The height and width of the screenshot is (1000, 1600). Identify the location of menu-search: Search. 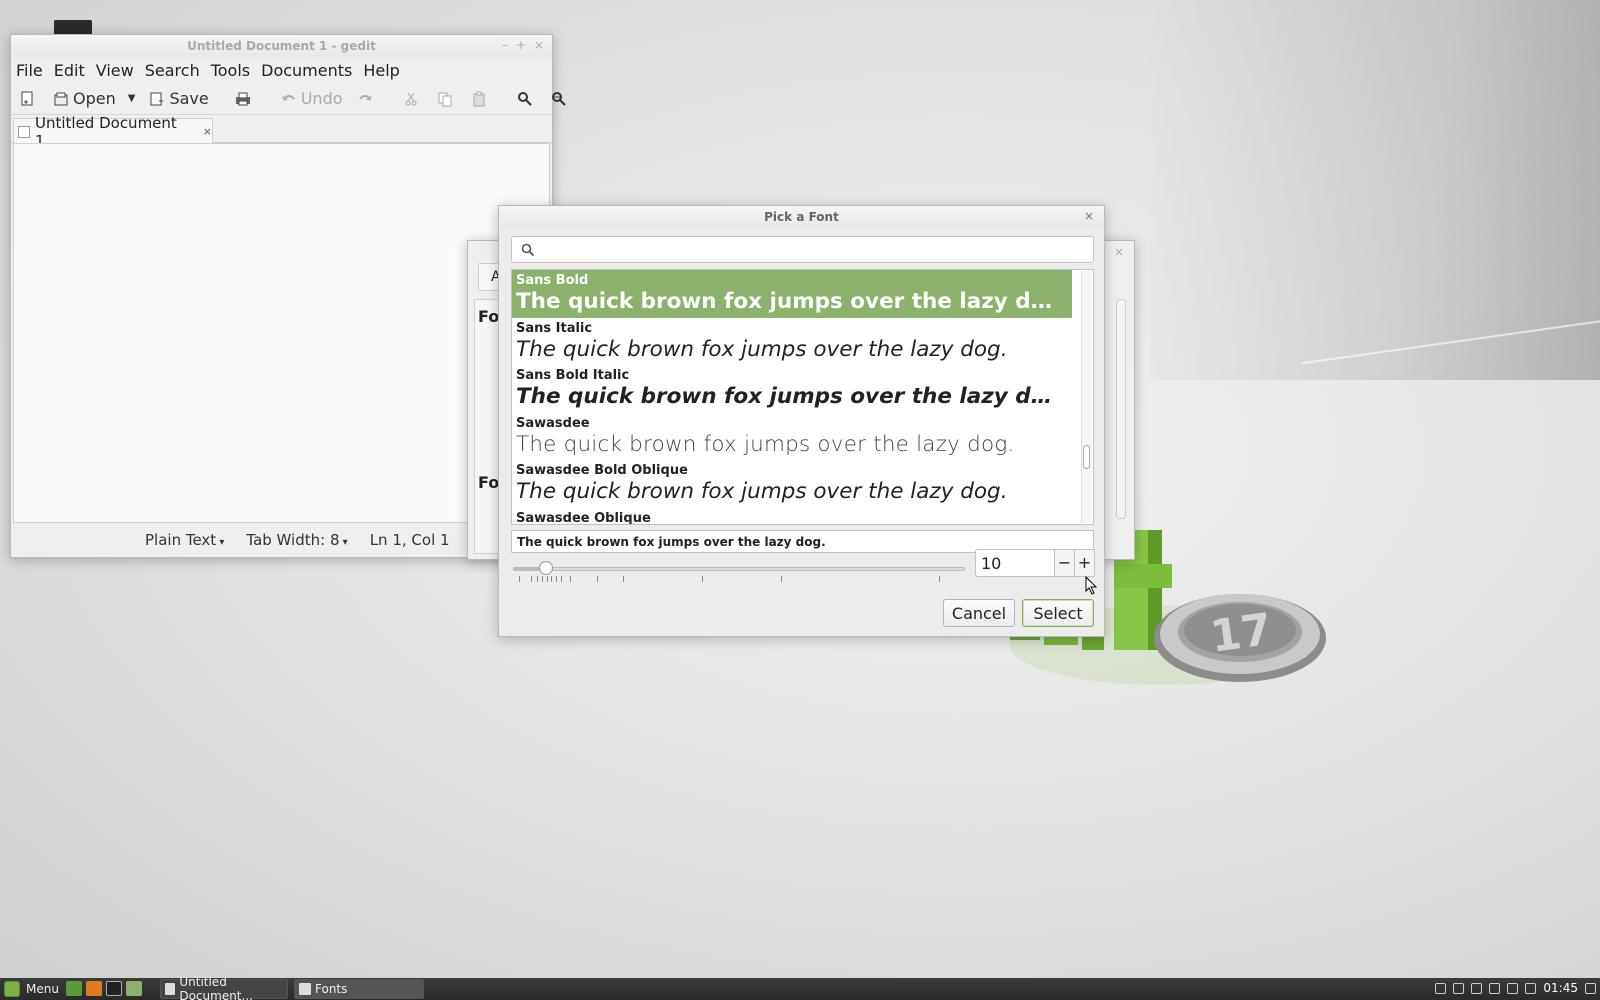
(172, 70).